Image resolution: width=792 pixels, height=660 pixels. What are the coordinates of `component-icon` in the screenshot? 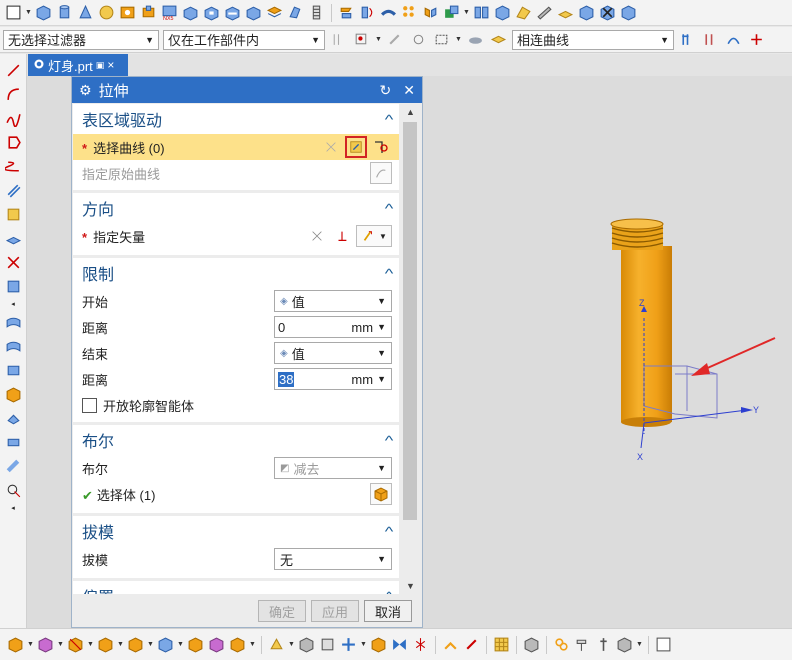 It's located at (327, 644).